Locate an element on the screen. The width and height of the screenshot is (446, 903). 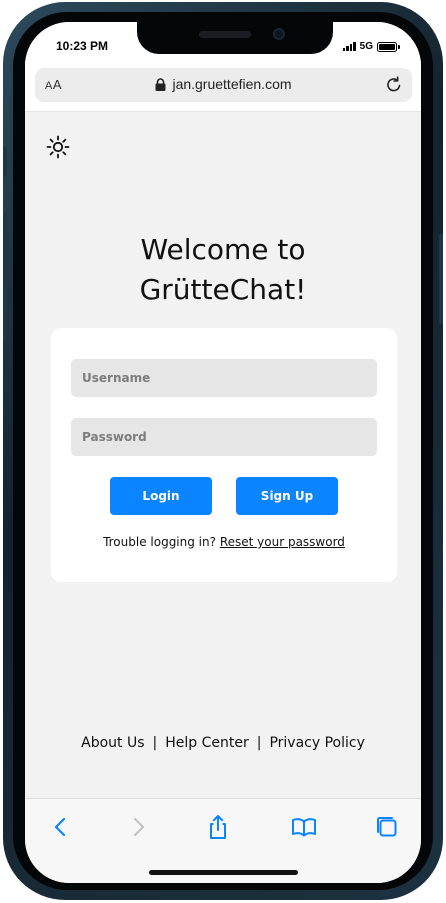
forward-icon is located at coordinates (138, 827).